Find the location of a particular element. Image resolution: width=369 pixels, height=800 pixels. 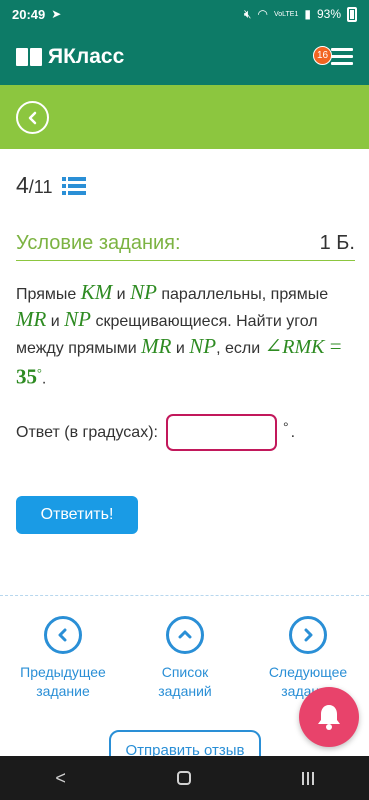

system-recents-icon is located at coordinates (307, 778).